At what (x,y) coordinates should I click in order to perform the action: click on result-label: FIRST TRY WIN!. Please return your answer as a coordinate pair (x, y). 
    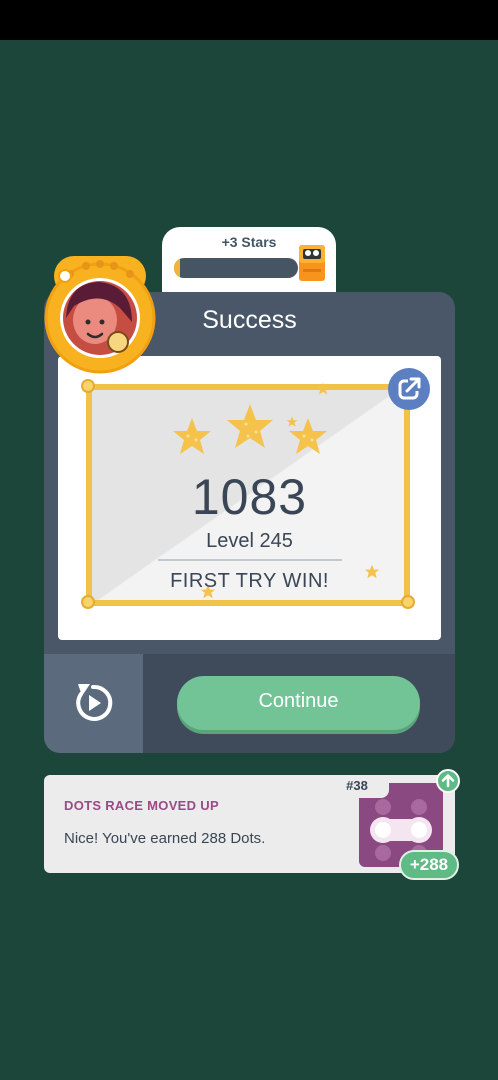
    Looking at the image, I should click on (249, 581).